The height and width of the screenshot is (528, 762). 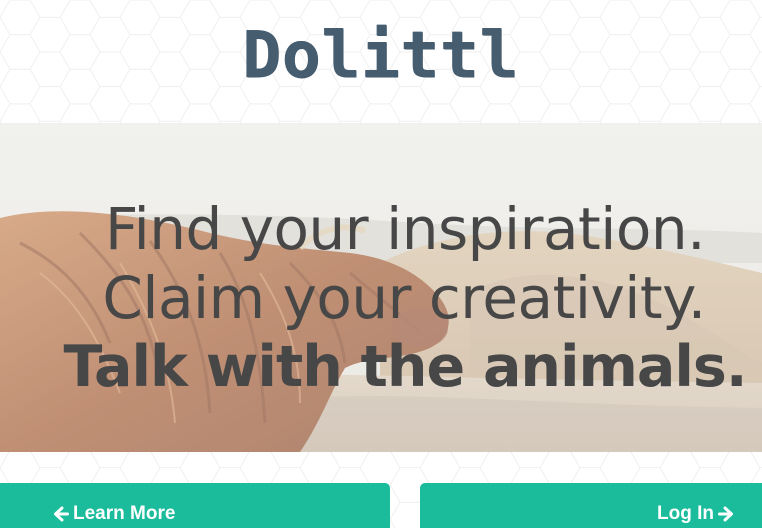 What do you see at coordinates (591, 505) in the screenshot?
I see `login-button: Log In` at bounding box center [591, 505].